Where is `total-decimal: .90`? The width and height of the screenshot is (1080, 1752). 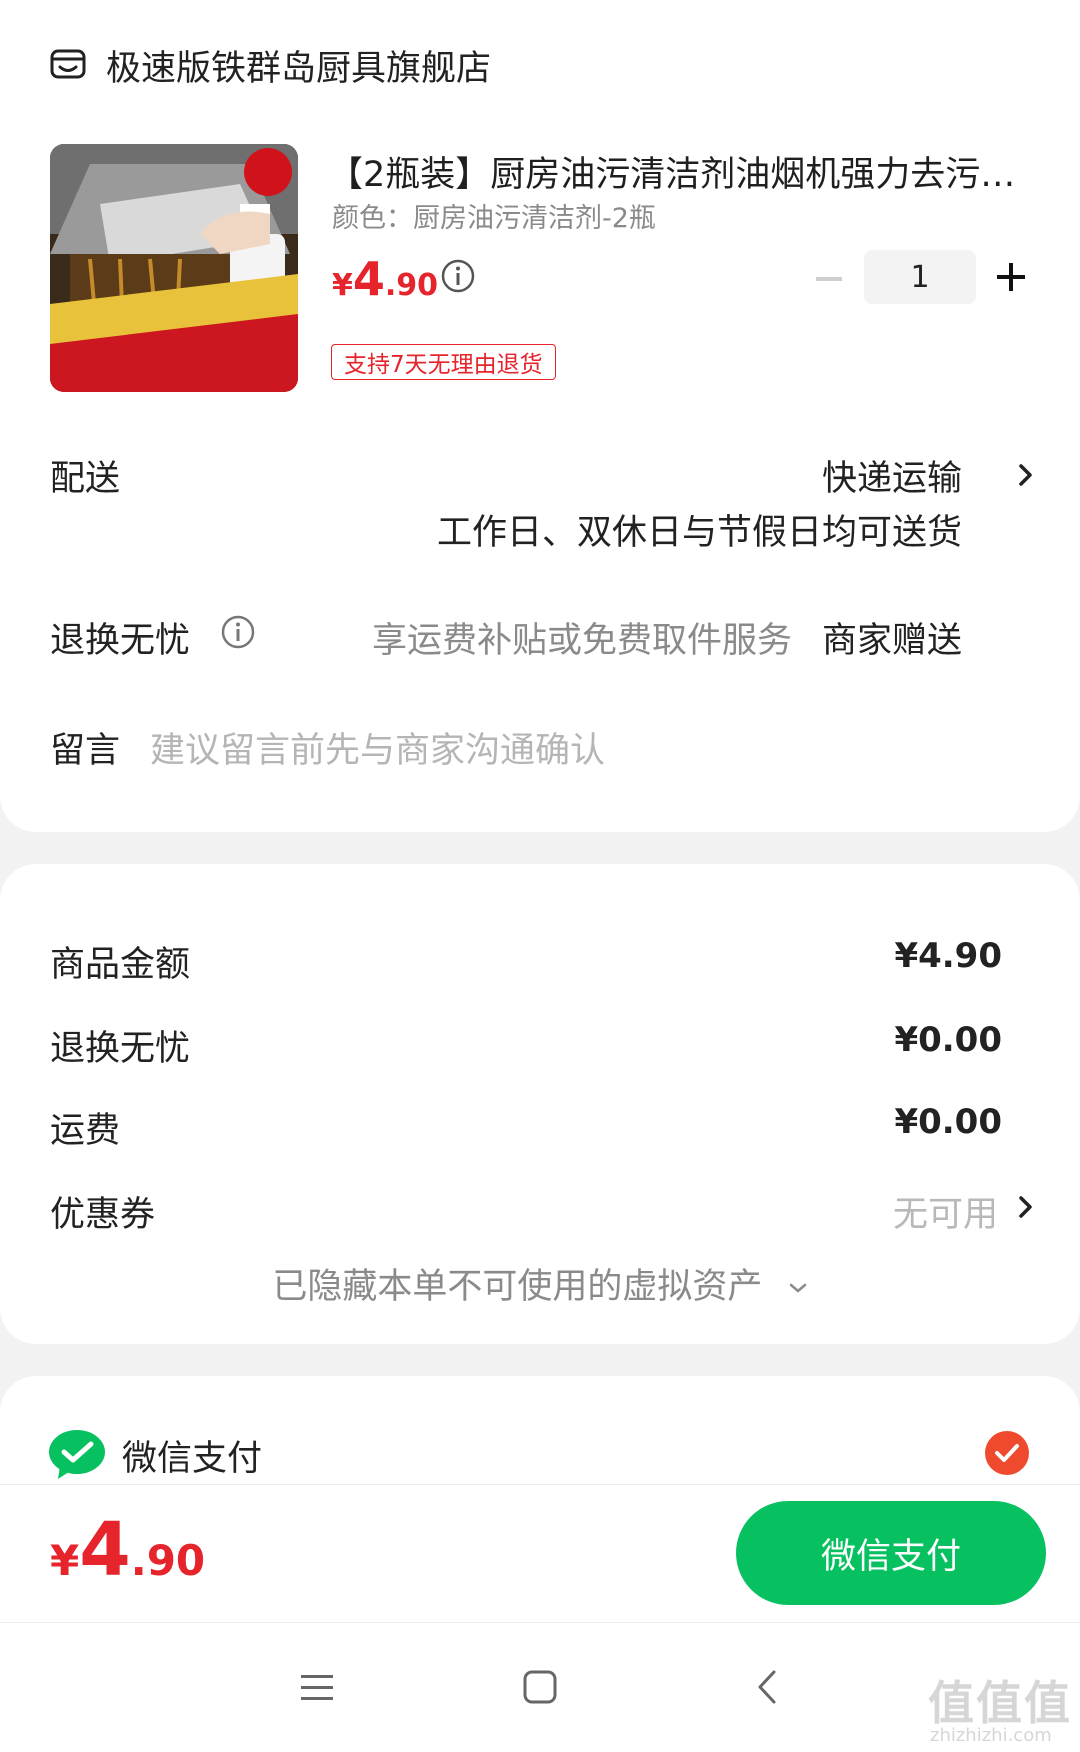
total-decimal: .90 is located at coordinates (168, 1560).